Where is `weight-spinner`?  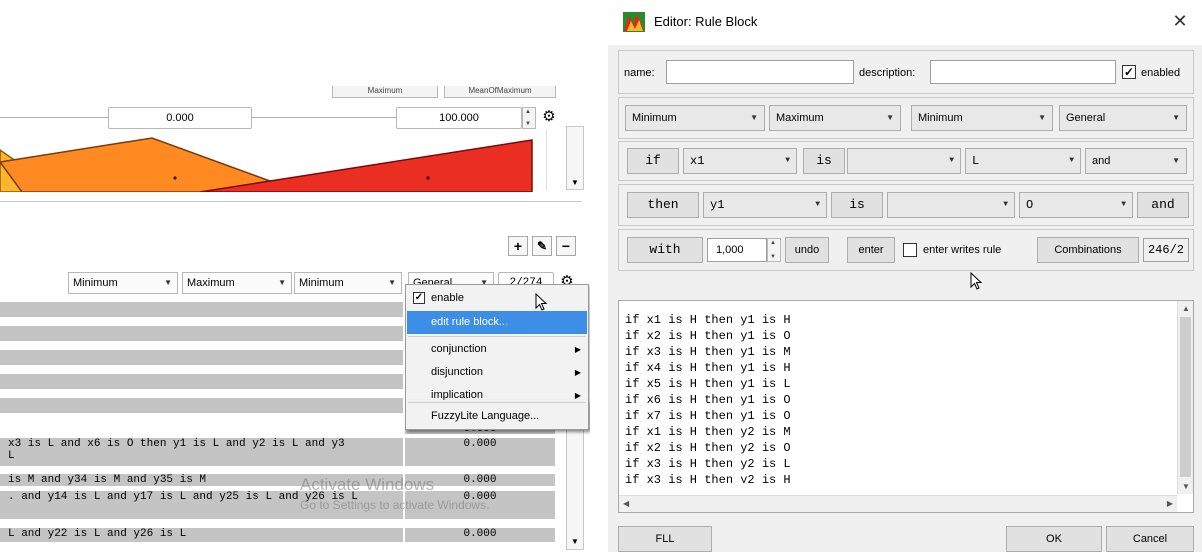
weight-spinner is located at coordinates (774, 250).